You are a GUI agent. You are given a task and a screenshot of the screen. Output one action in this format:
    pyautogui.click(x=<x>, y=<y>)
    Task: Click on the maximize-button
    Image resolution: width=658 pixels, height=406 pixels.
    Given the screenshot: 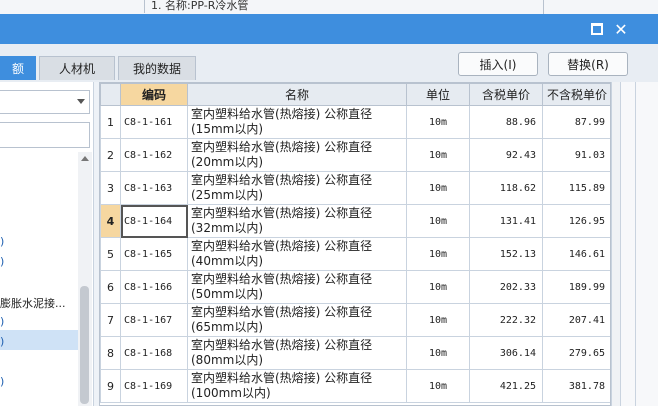 What is the action you would take?
    pyautogui.click(x=597, y=29)
    